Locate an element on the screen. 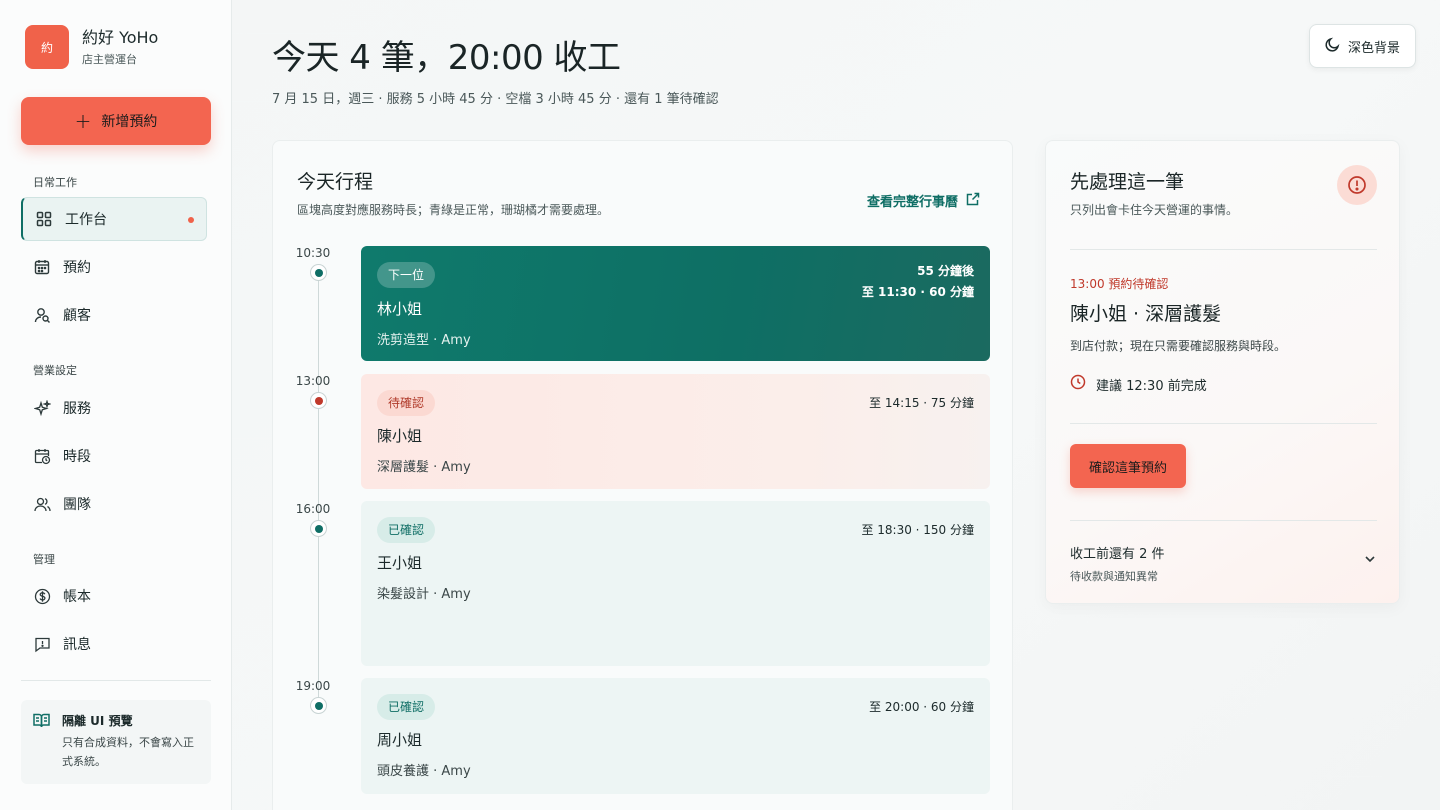 The width and height of the screenshot is (1440, 810). sidebar-item-label: 服務 is located at coordinates (77, 409).